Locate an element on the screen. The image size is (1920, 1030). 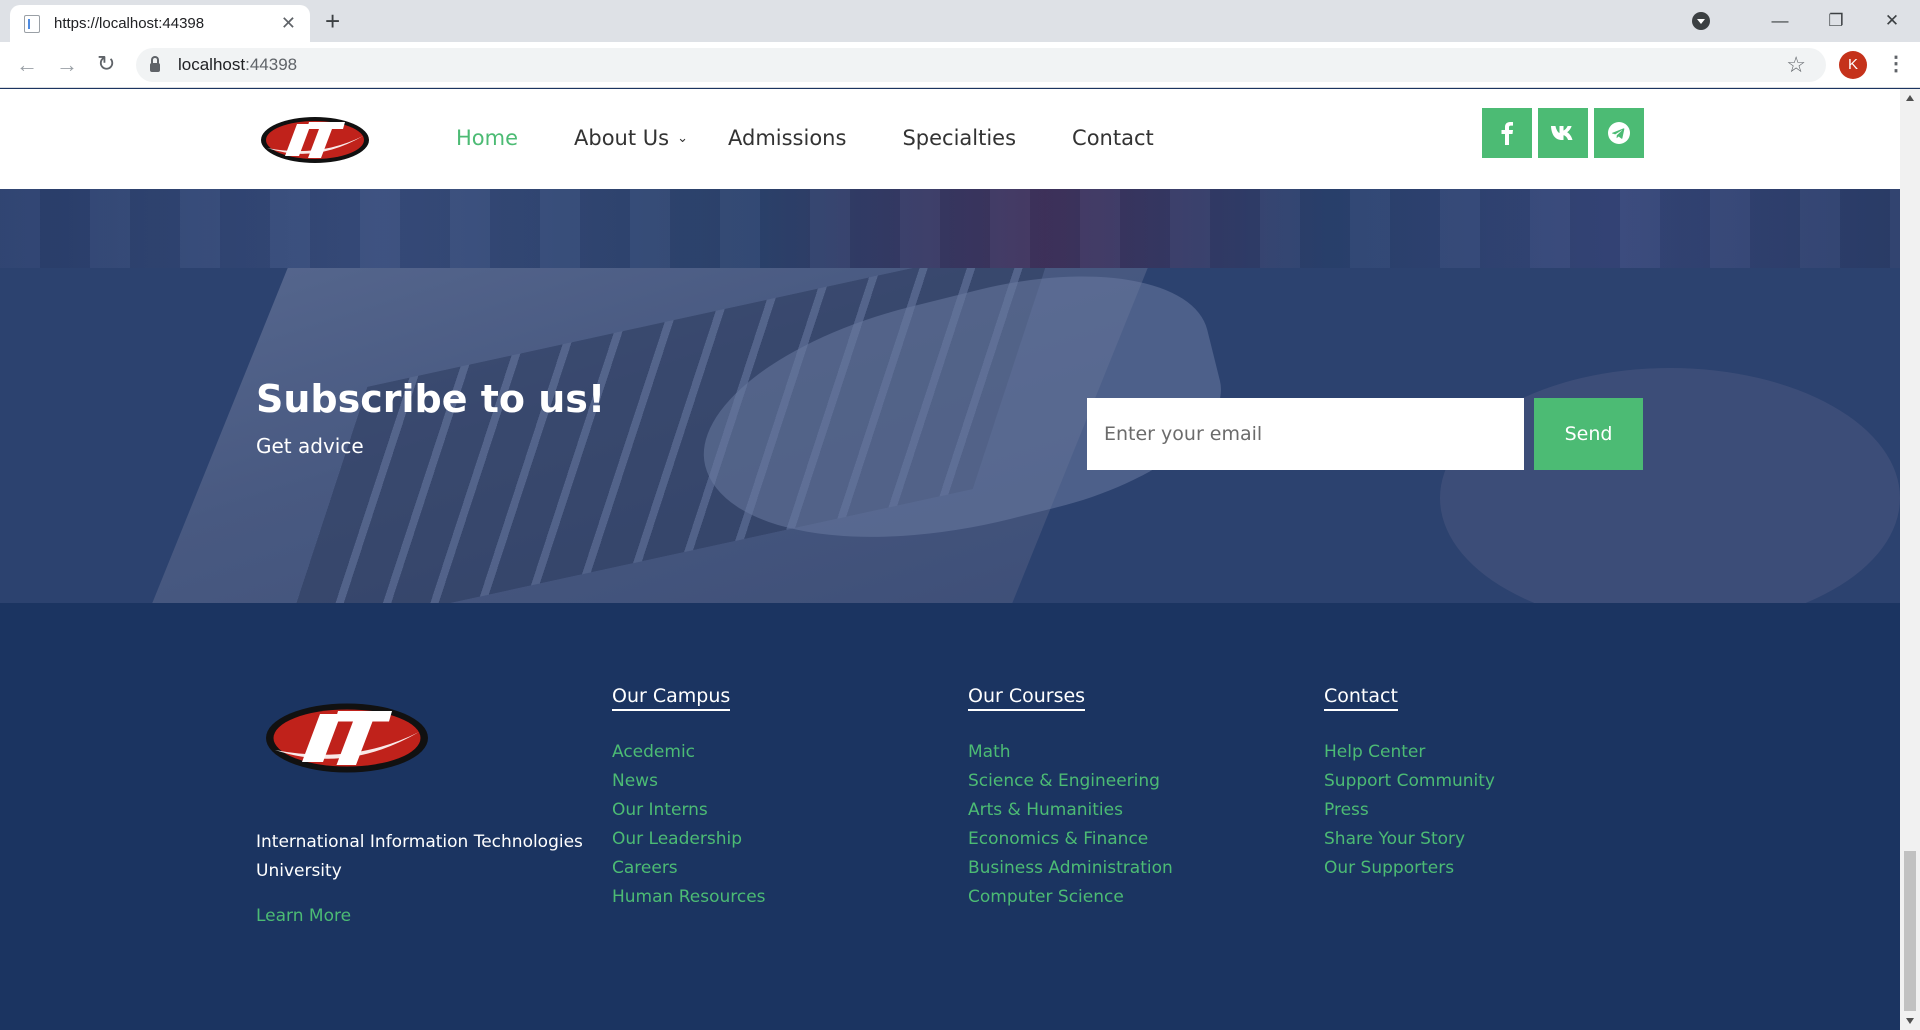
footer-heading-contact: Contact is located at coordinates (1361, 698).